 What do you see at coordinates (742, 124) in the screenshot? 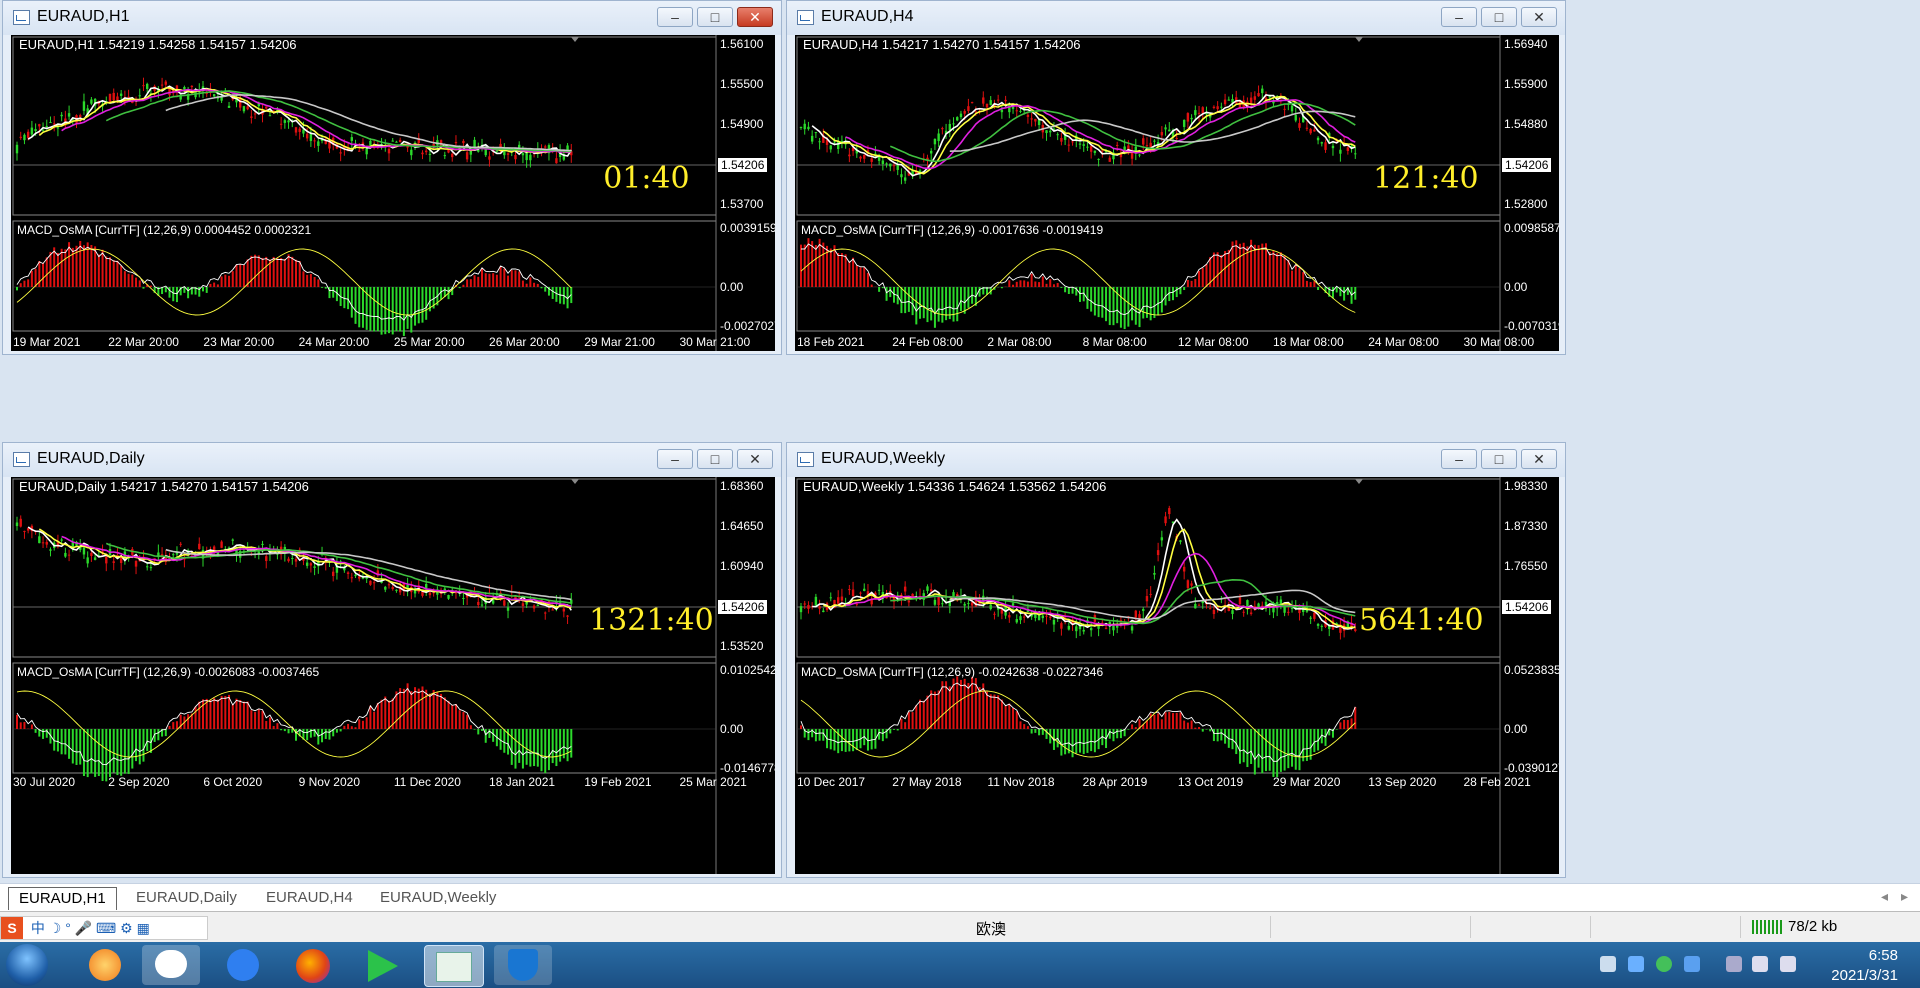
I see `price-scale-label: 1.54900` at bounding box center [742, 124].